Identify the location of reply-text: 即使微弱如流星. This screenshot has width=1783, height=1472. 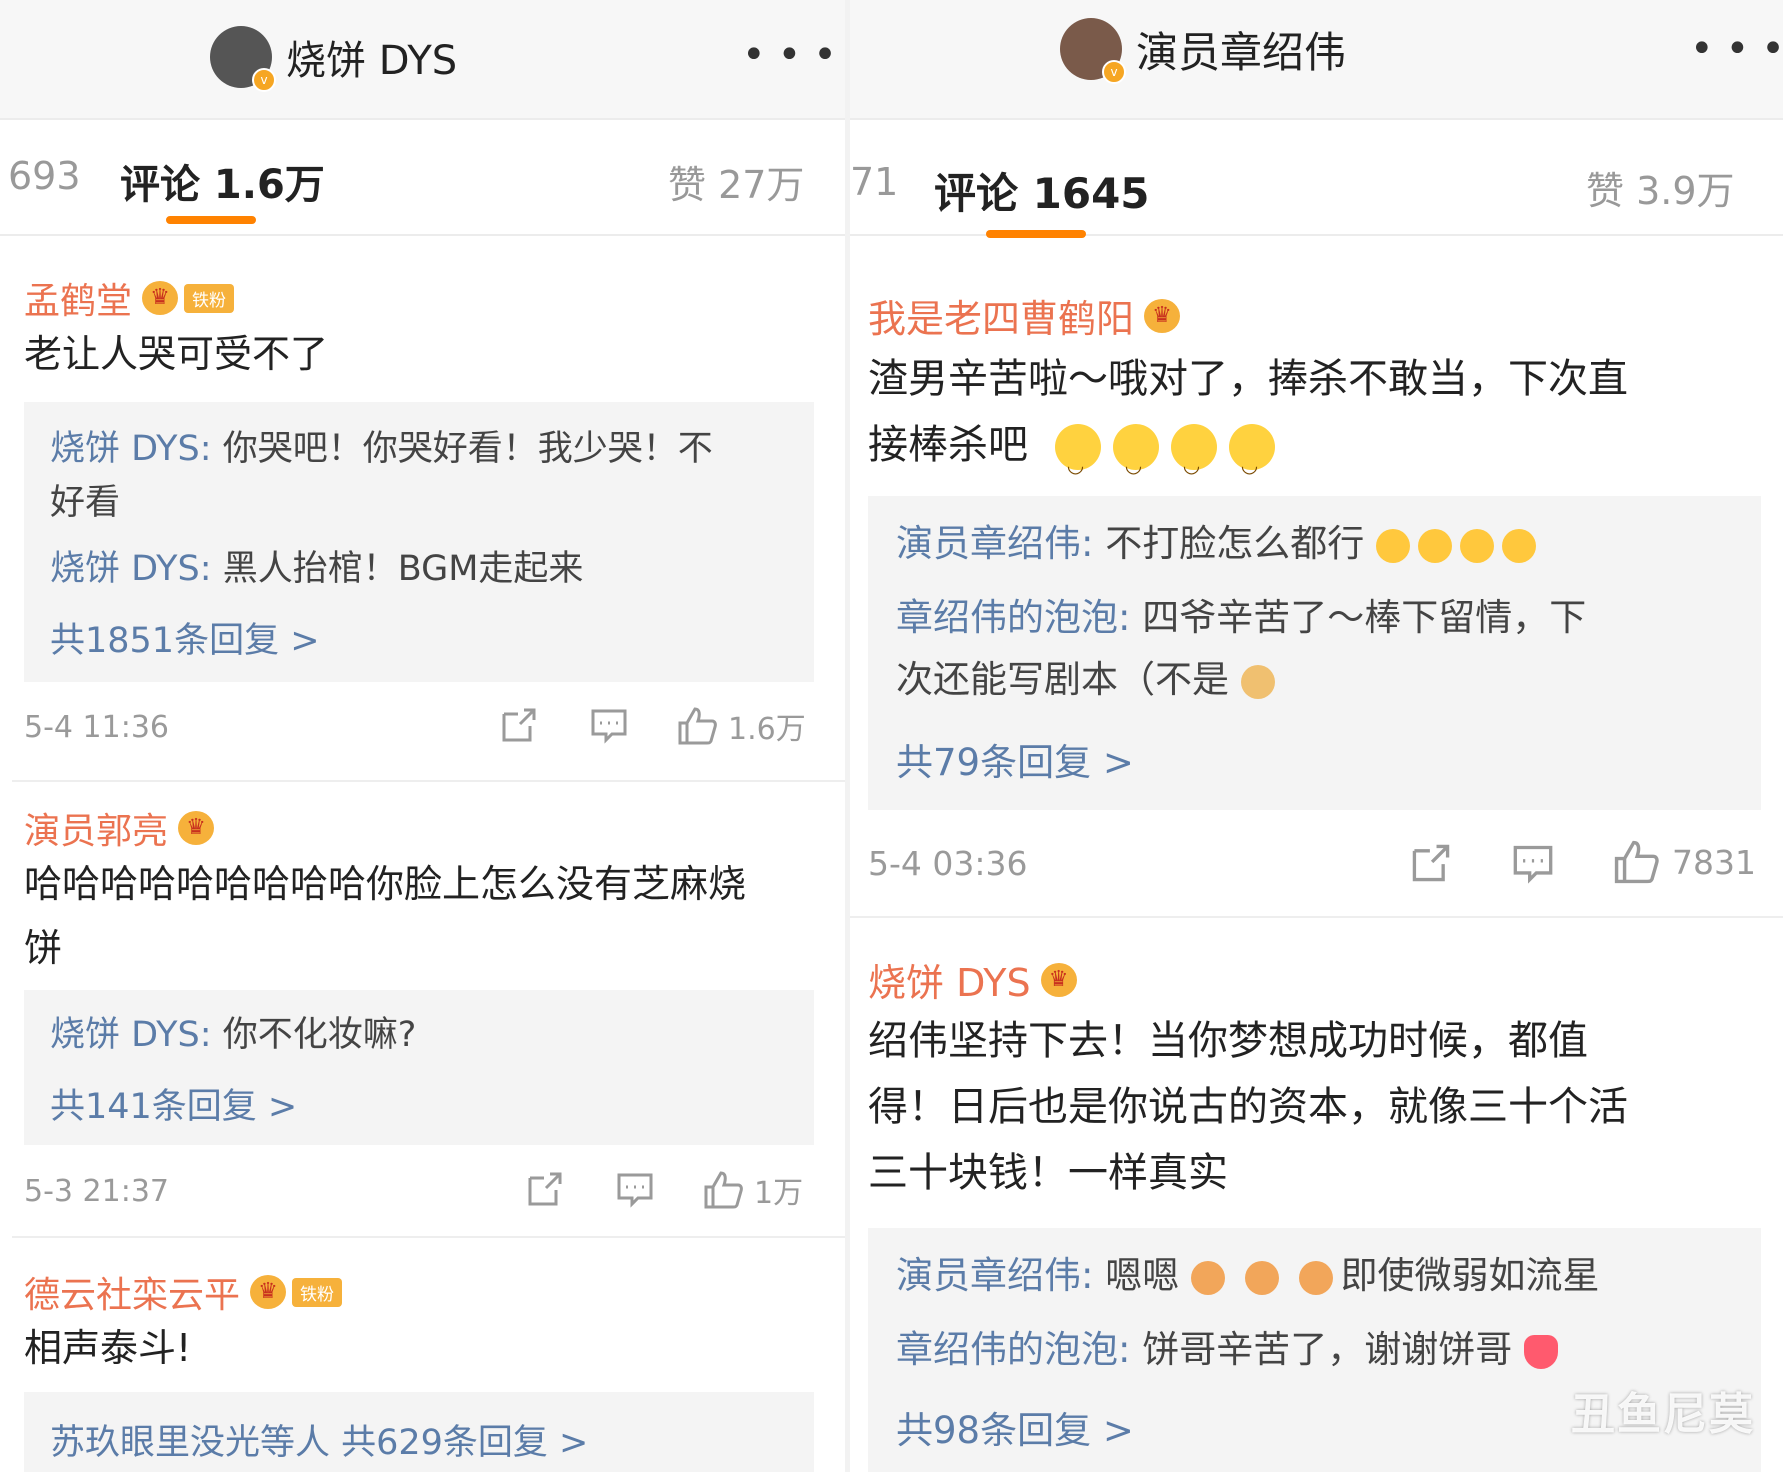
(1470, 1275).